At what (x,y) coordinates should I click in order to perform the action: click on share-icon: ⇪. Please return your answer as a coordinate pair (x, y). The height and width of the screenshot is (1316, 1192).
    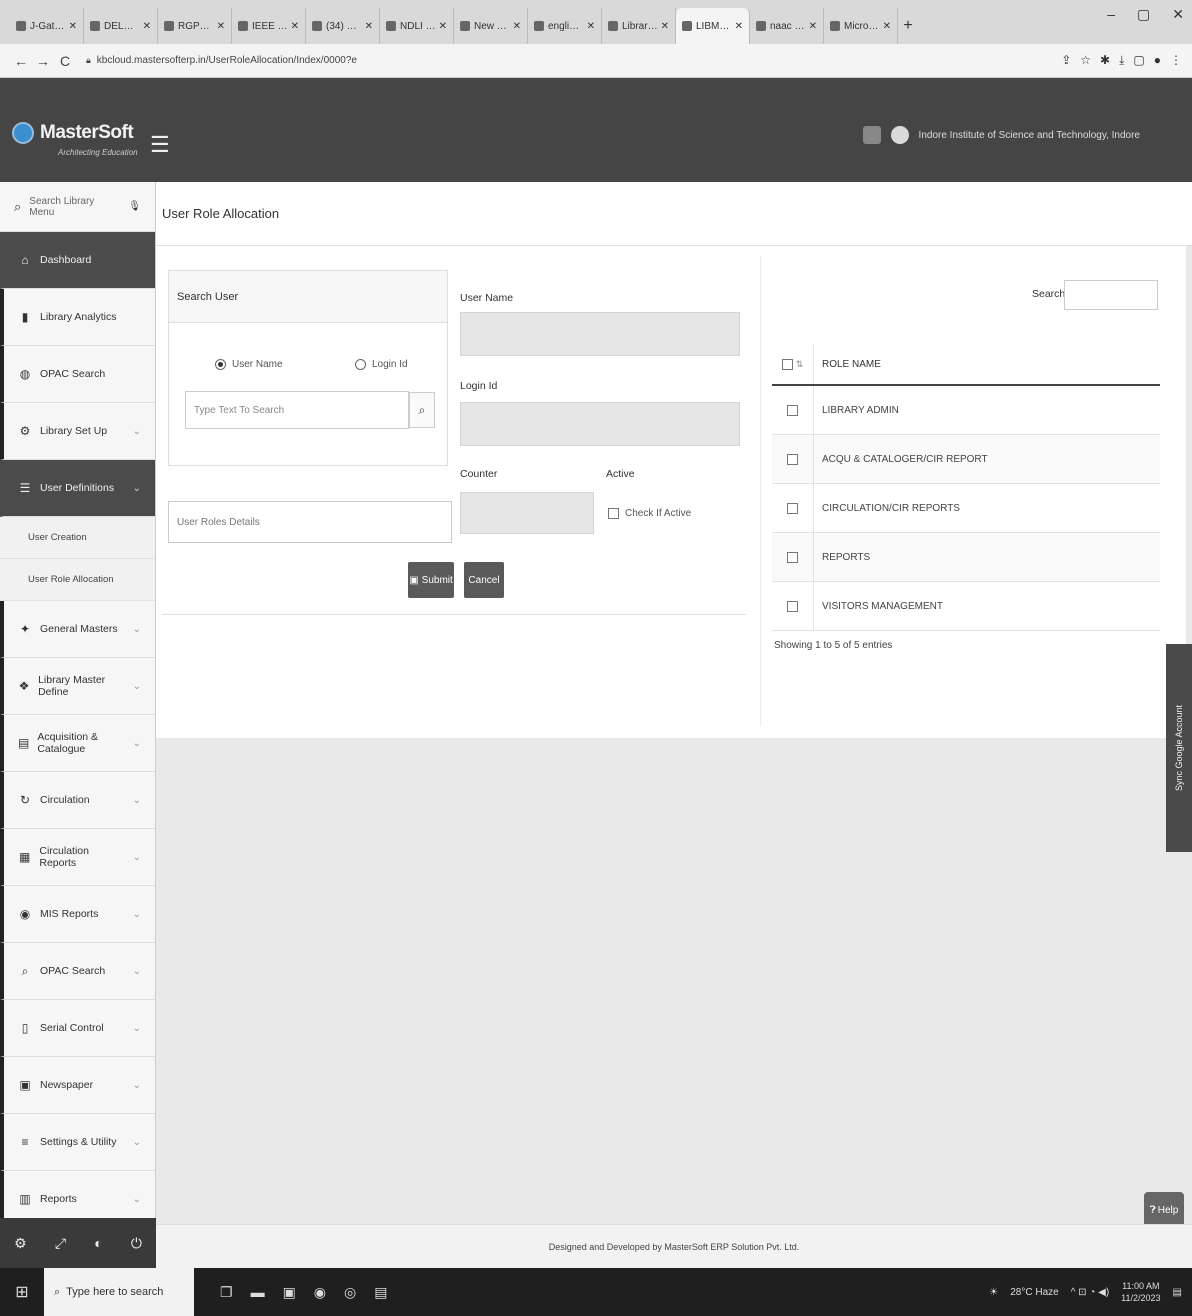
    Looking at the image, I should click on (1066, 60).